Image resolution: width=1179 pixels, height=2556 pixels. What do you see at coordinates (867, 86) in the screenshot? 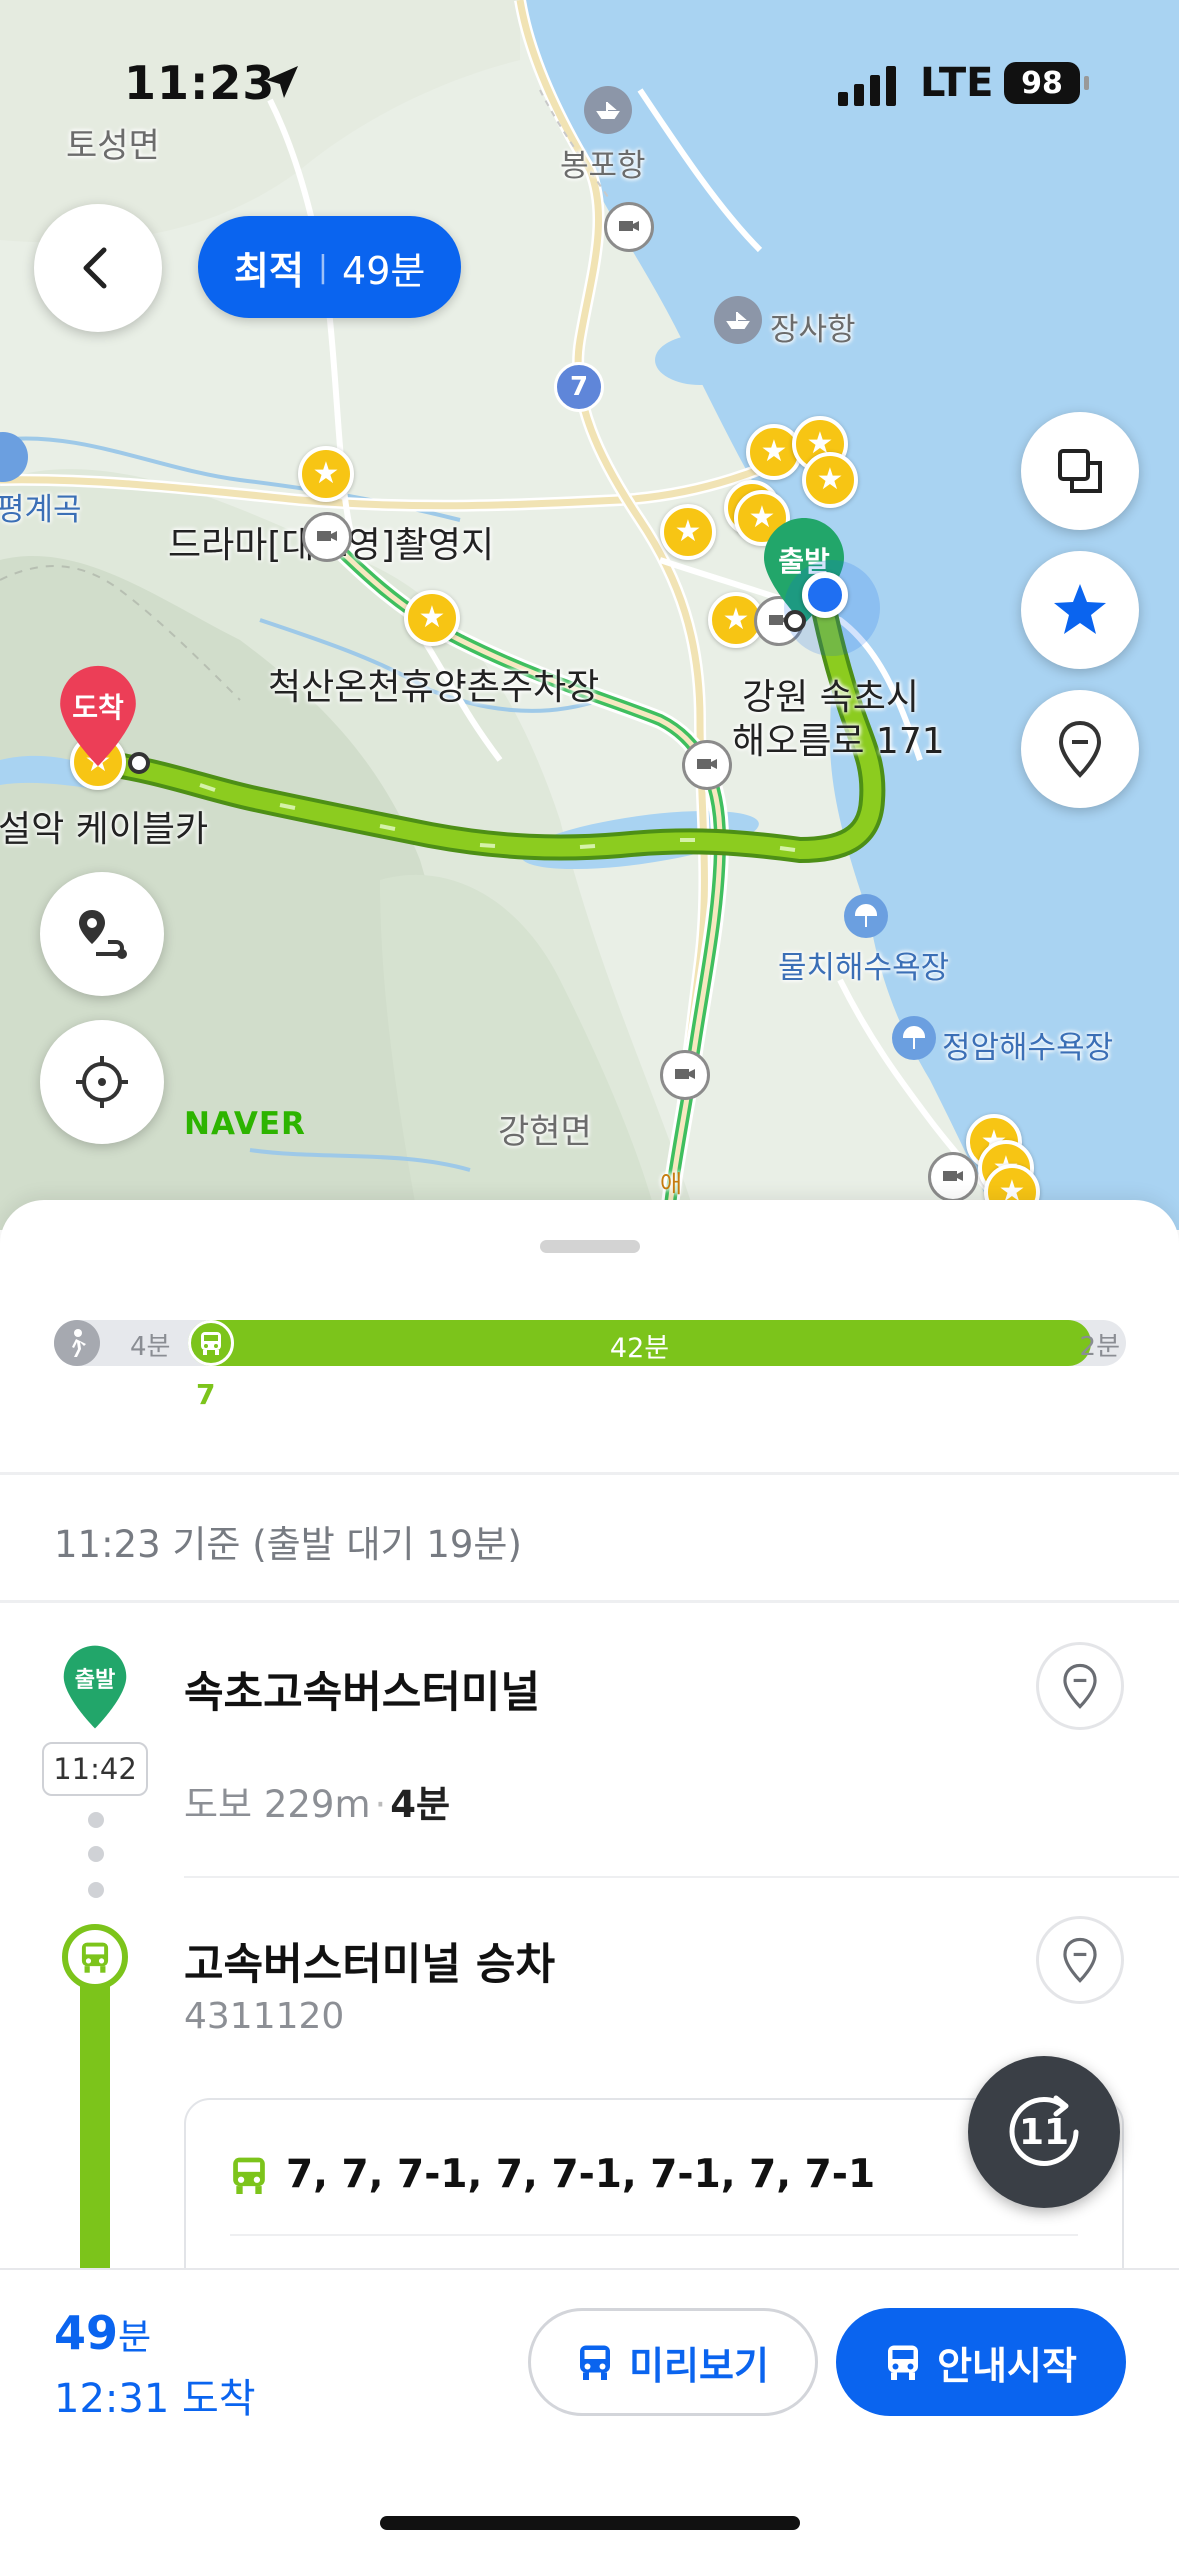
I see `signal-icon` at bounding box center [867, 86].